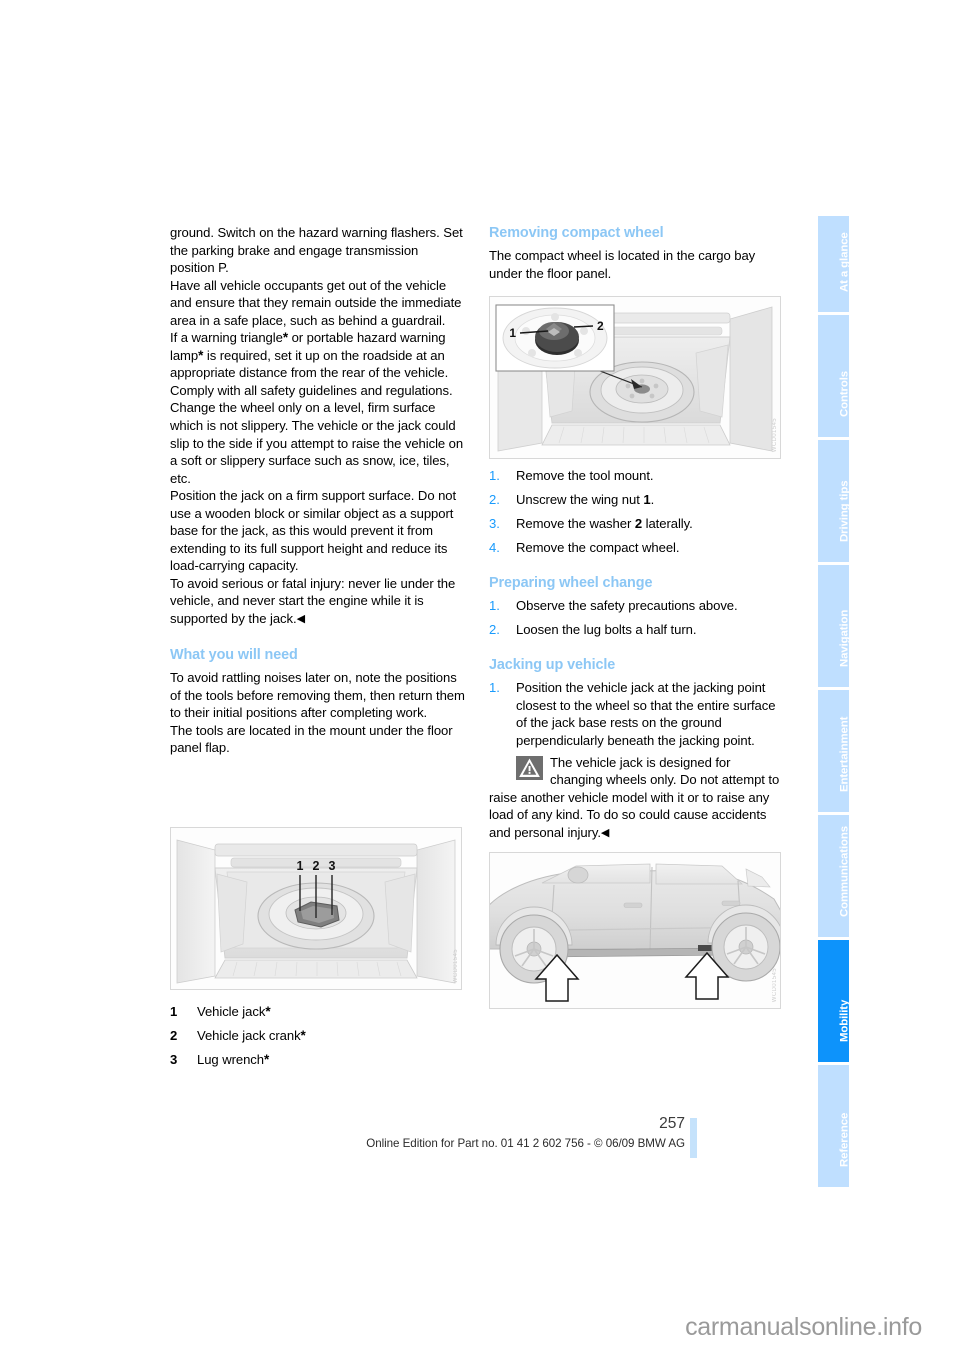 Image resolution: width=960 pixels, height=1358 pixels. I want to click on sidebar-tab-mobility: Mobility, so click(834, 1001).